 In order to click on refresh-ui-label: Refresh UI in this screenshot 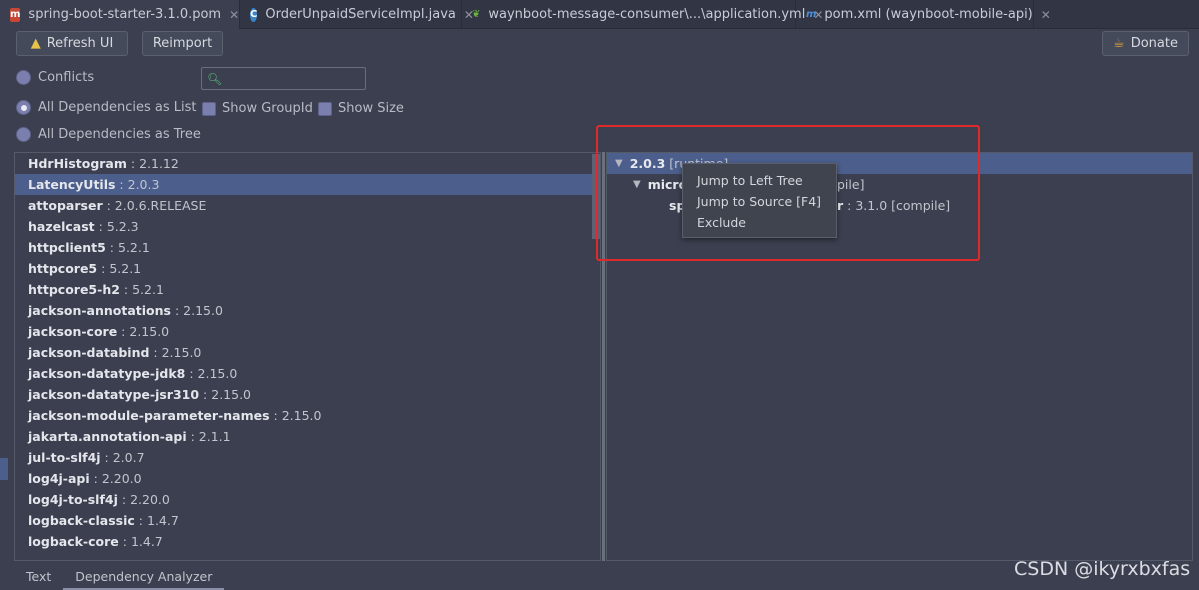, I will do `click(80, 43)`.